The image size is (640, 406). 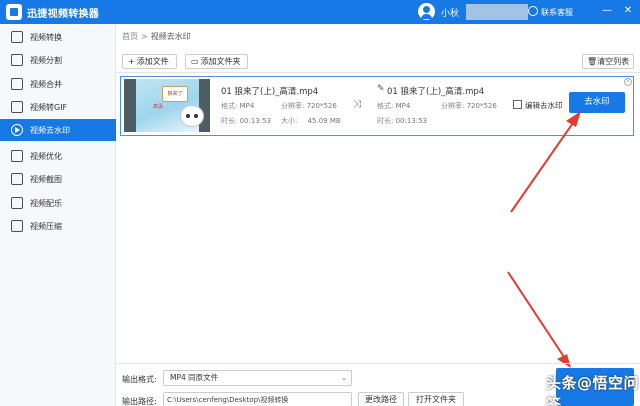 What do you see at coordinates (324, 121) in the screenshot?
I see `size-value: 45.09 MB` at bounding box center [324, 121].